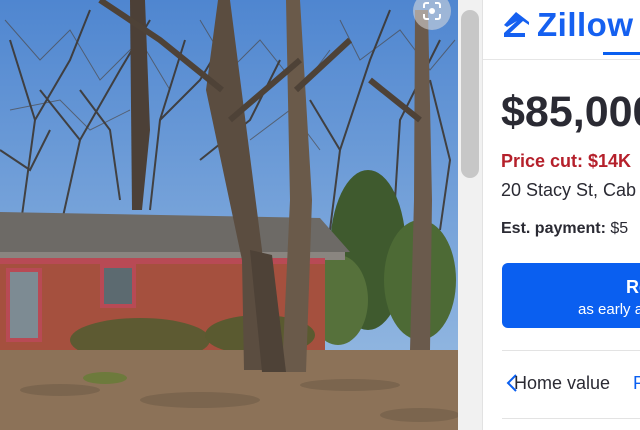 This screenshot has width=640, height=430. Describe the element at coordinates (585, 24) in the screenshot. I see `brand-name: Zillow` at that location.